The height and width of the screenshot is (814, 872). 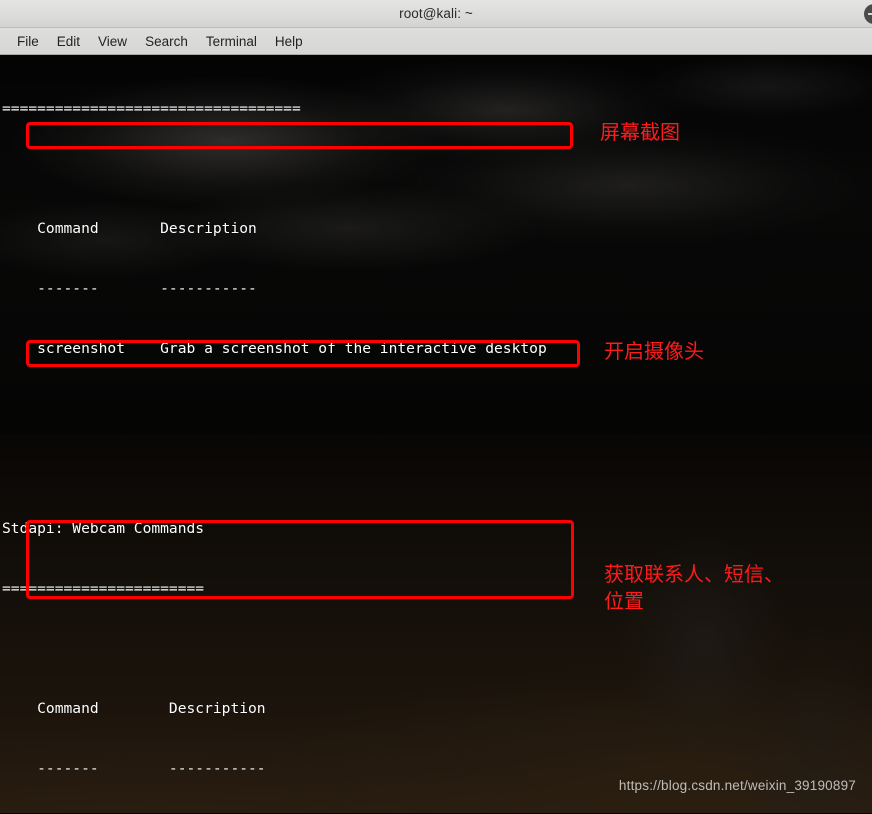 What do you see at coordinates (694, 587) in the screenshot?
I see `annotation-android-dump: 获取联系人、短信、 位置` at bounding box center [694, 587].